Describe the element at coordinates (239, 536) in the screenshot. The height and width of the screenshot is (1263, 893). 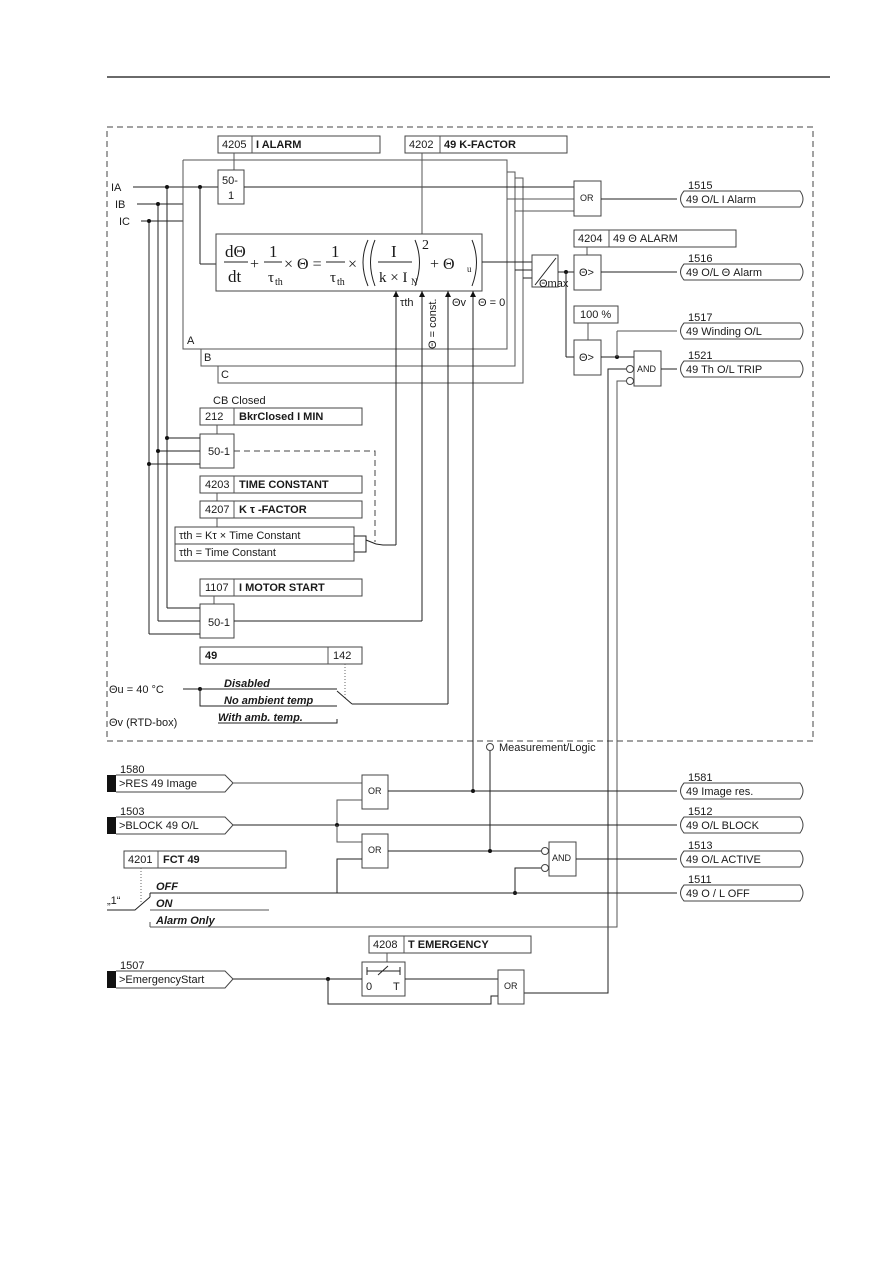
I see `svg-text: τth = Kτ × Time Constant` at that location.